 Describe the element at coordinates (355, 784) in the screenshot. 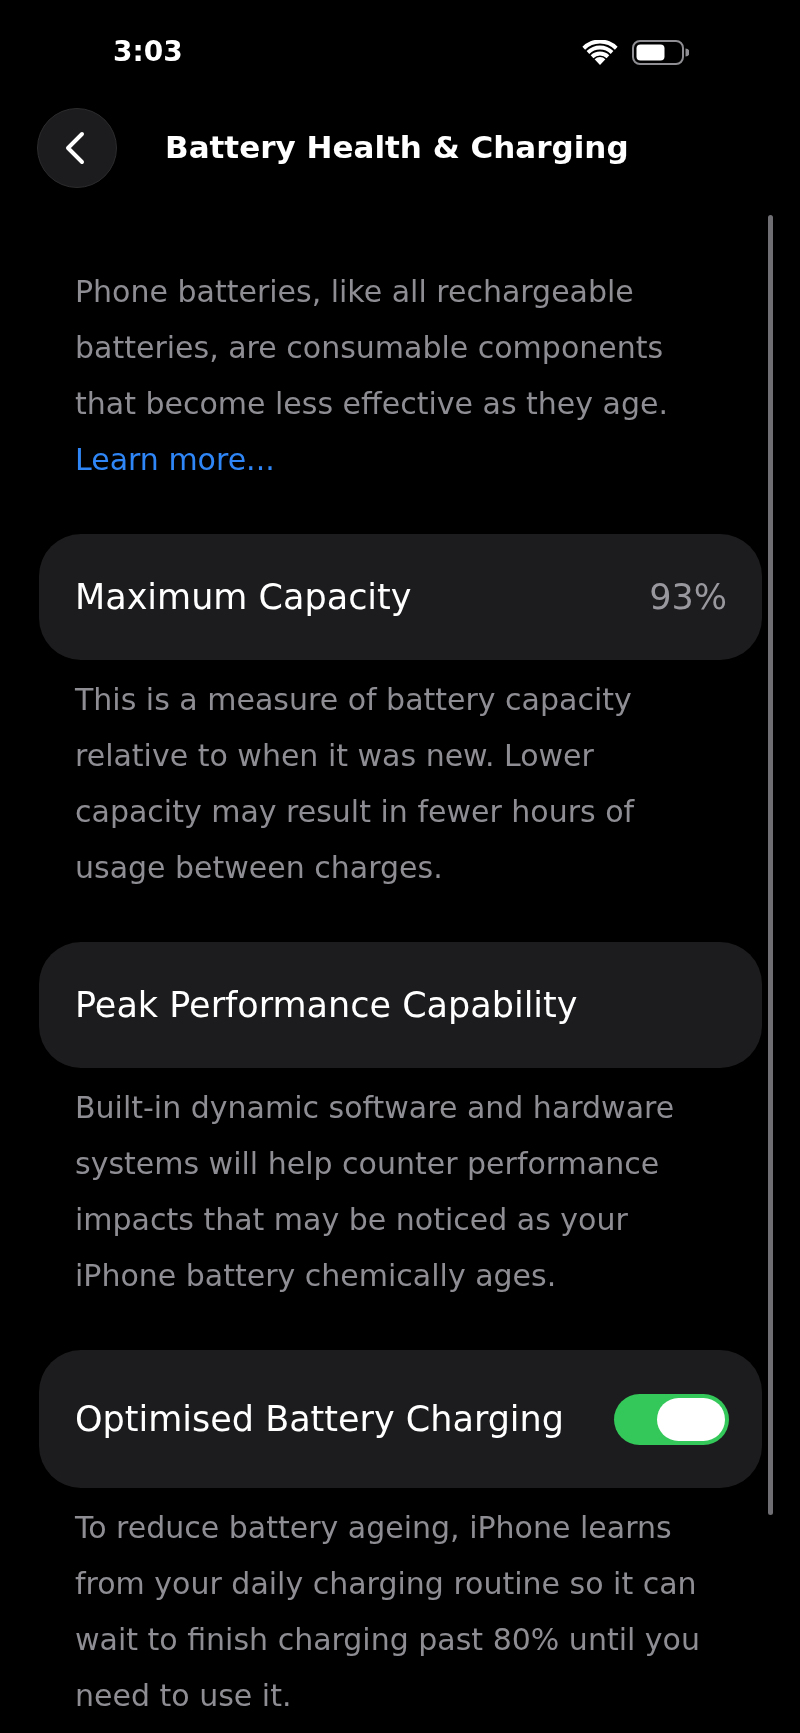

I see `section-description: This is a measure of battery capacity relative to when it was new. Lower capacity may result in fewer hours of usage between charges.` at that location.